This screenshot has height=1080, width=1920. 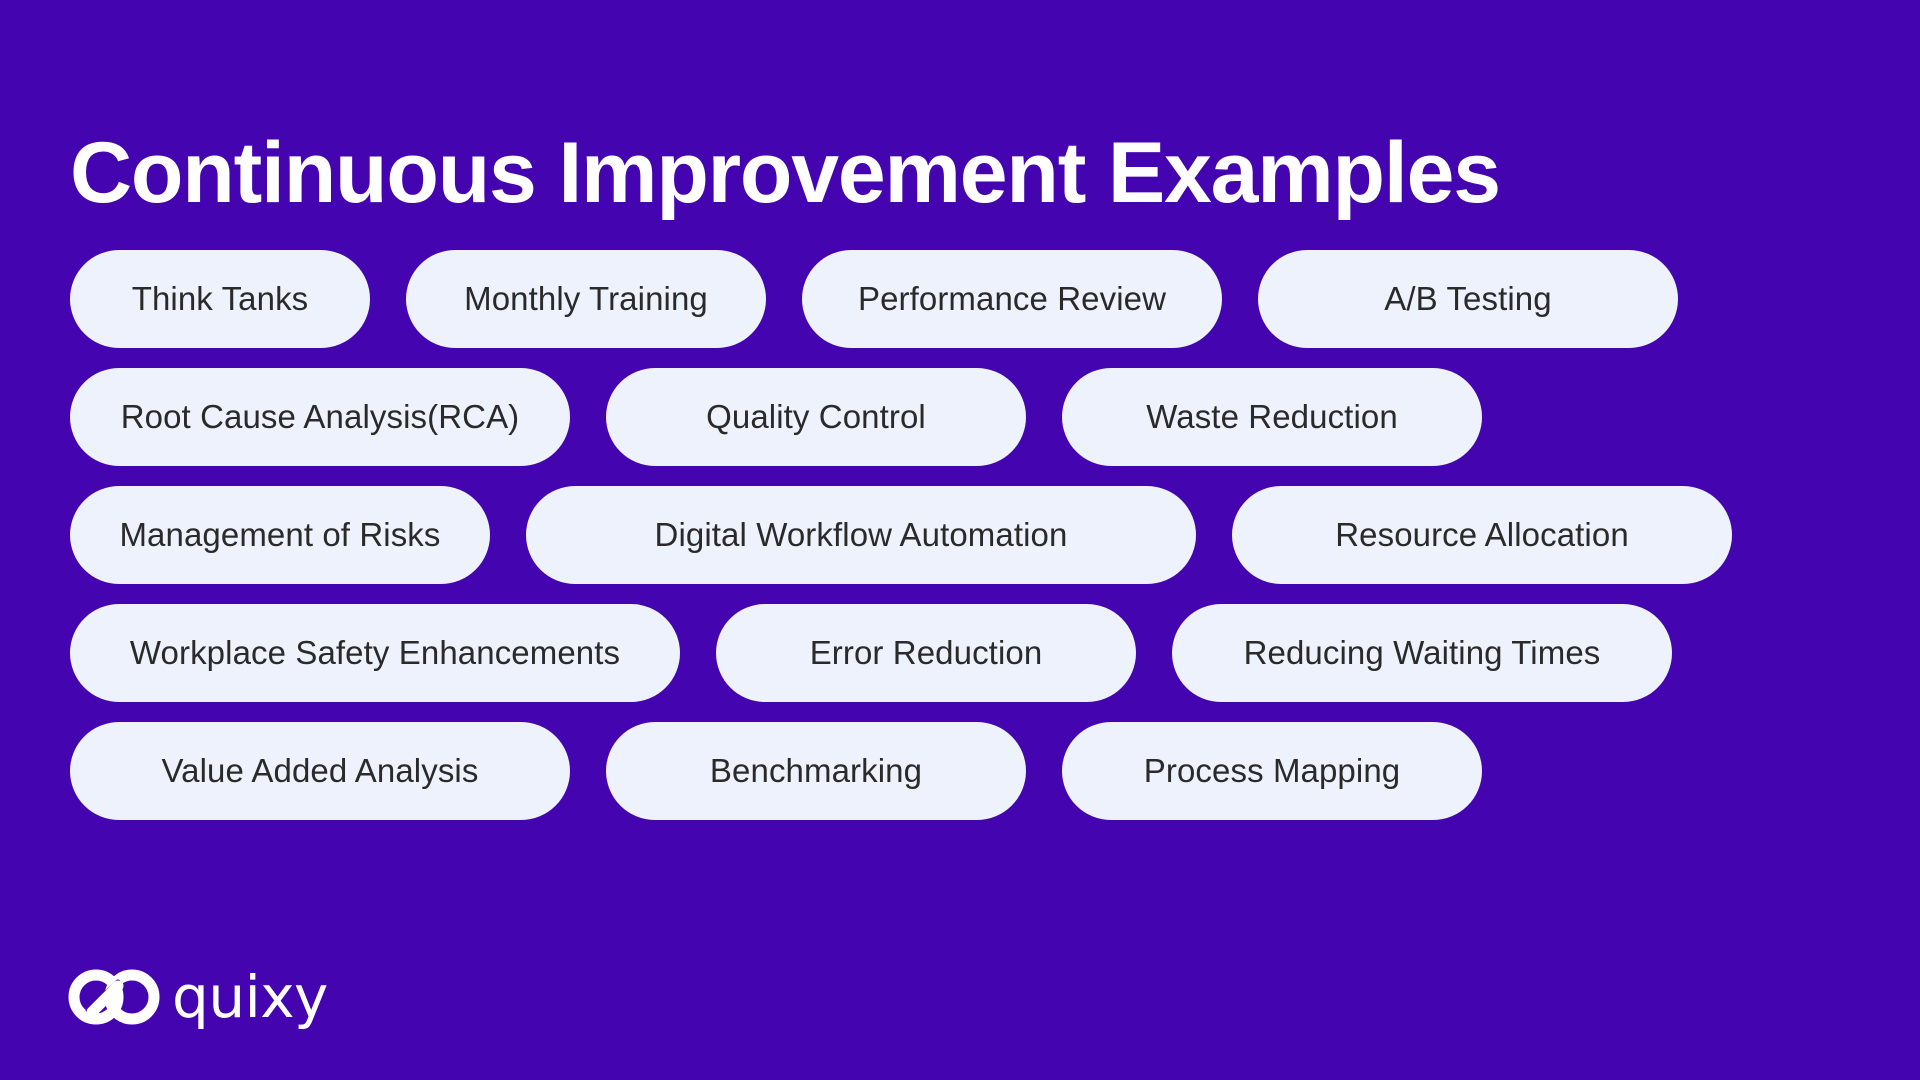 What do you see at coordinates (375, 653) in the screenshot?
I see `pill-workplace-safety-enhancements: Workplace Safety Enhancements` at bounding box center [375, 653].